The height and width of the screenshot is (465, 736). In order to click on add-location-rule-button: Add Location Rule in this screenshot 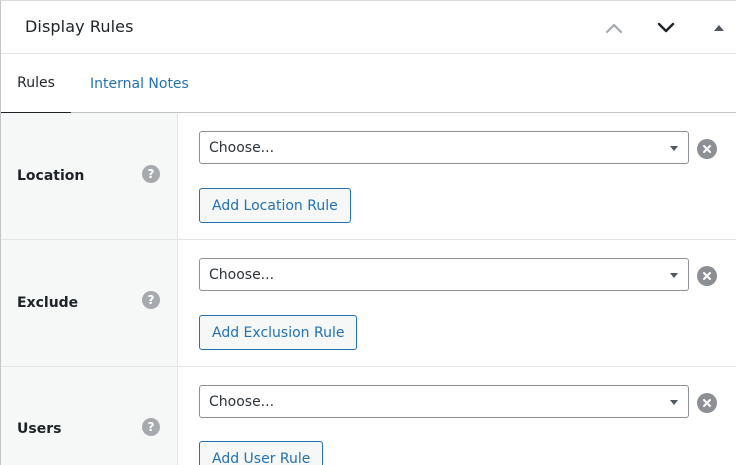, I will do `click(275, 205)`.